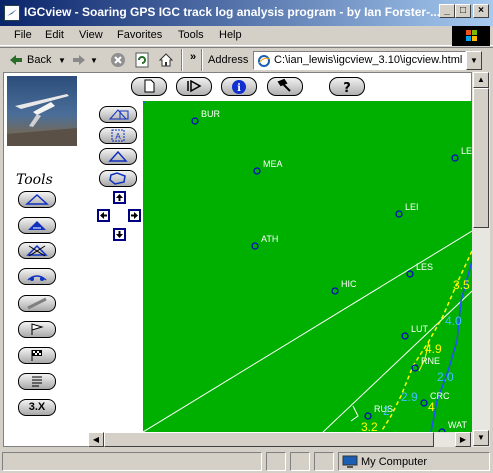  What do you see at coordinates (431, 407) in the screenshot?
I see `altitude-label: 4` at bounding box center [431, 407].